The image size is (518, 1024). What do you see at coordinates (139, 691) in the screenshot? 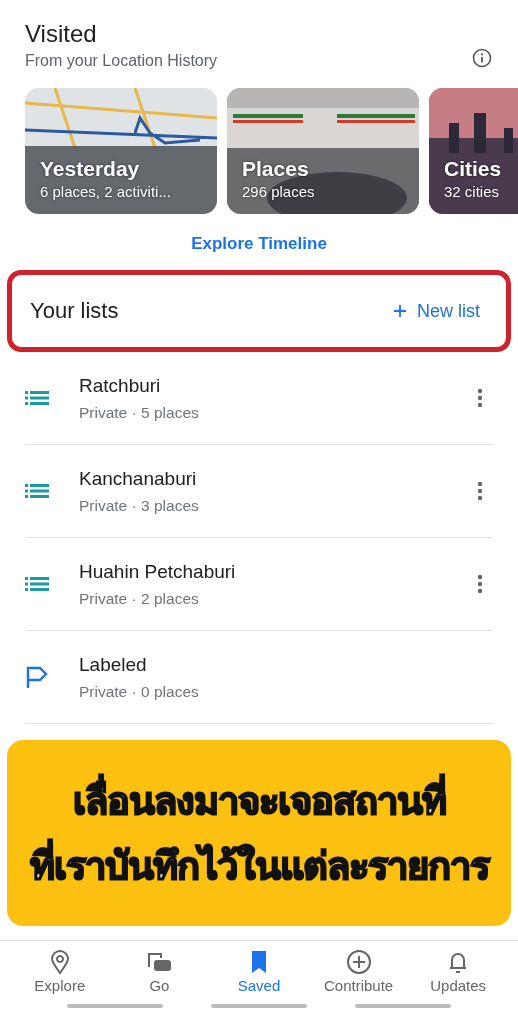
I see `list-detail: Private · 0 places` at bounding box center [139, 691].